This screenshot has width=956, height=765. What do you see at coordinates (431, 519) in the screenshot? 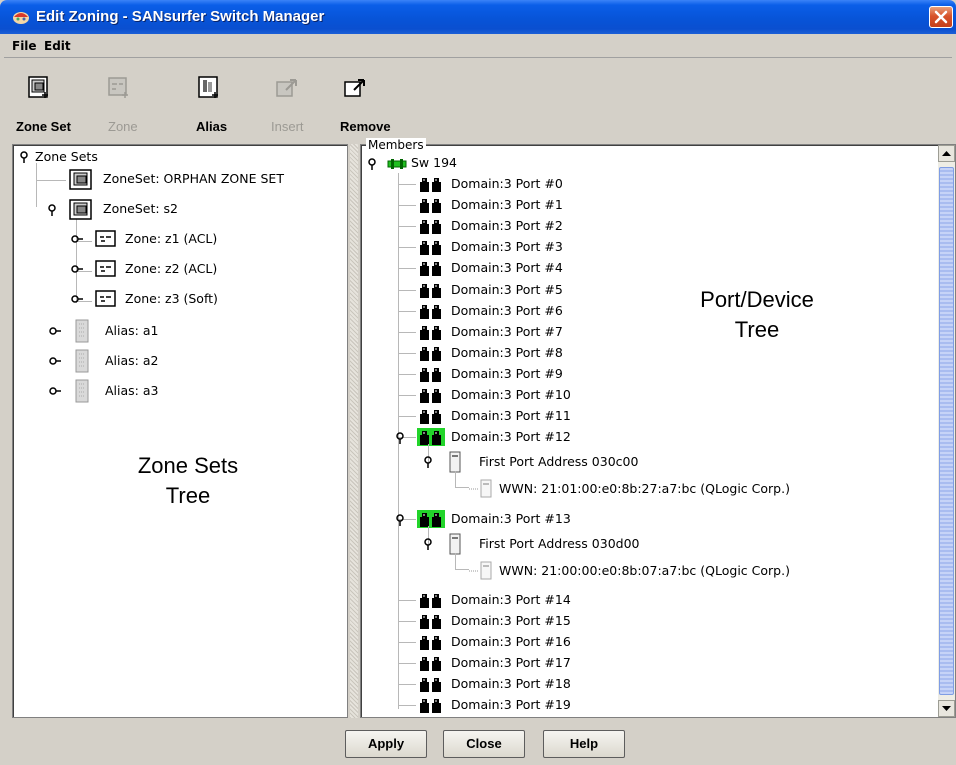
I see `active-port-icon` at bounding box center [431, 519].